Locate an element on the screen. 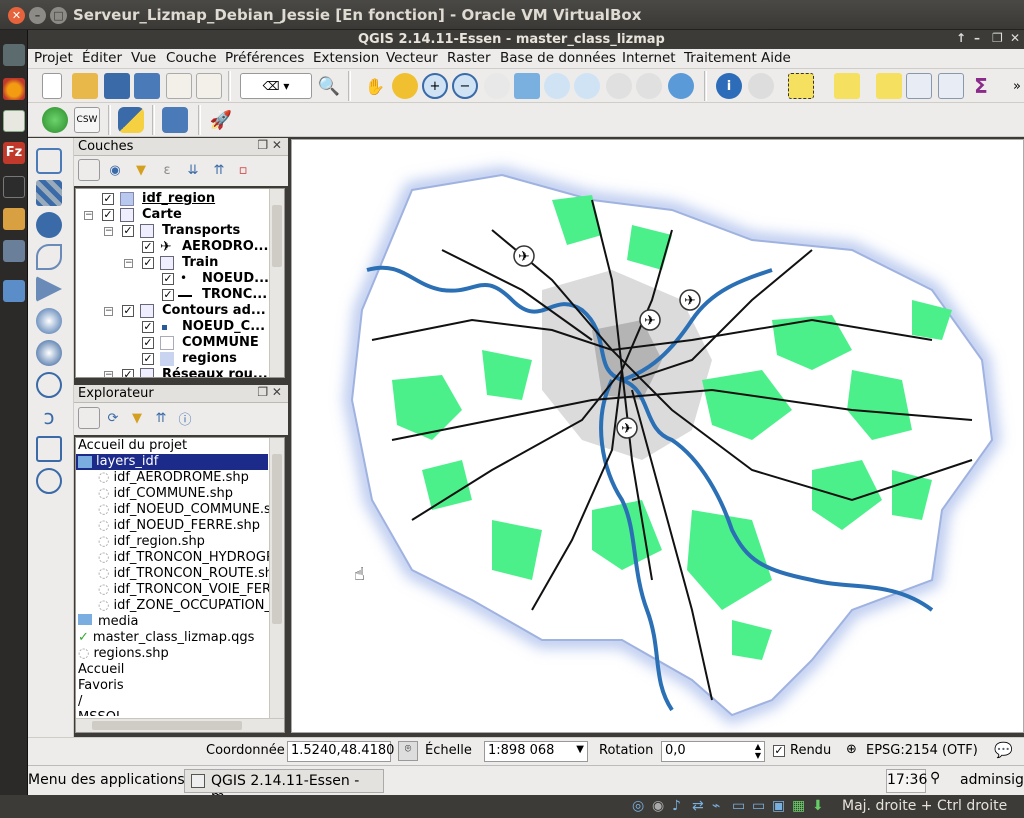  menu-traitement: Traitement is located at coordinates (720, 58).